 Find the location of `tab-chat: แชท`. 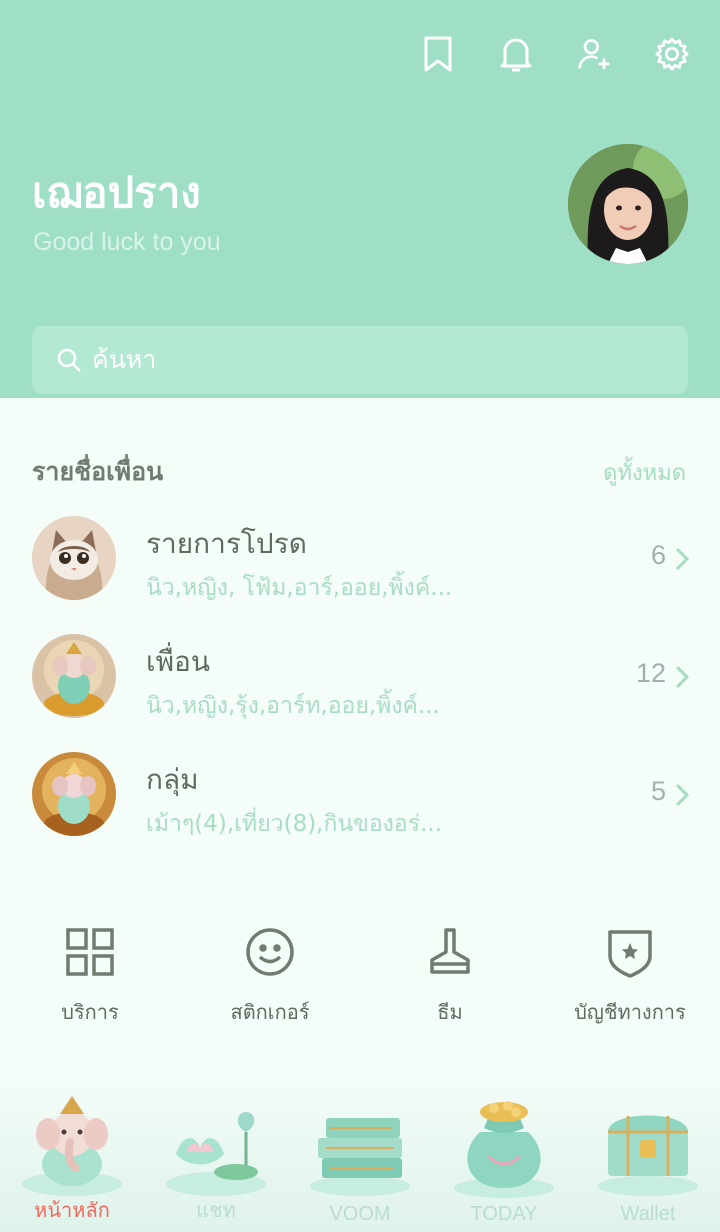

tab-chat: แชท is located at coordinates (216, 1160).